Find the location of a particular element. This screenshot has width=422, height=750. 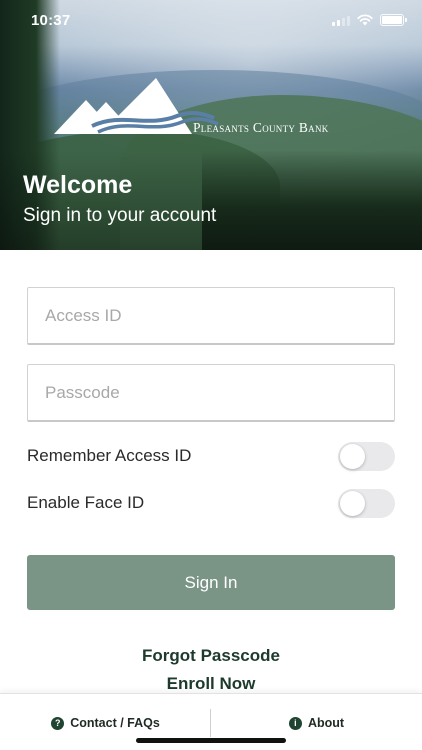

bank-name: Pleasants County Bank is located at coordinates (261, 127).